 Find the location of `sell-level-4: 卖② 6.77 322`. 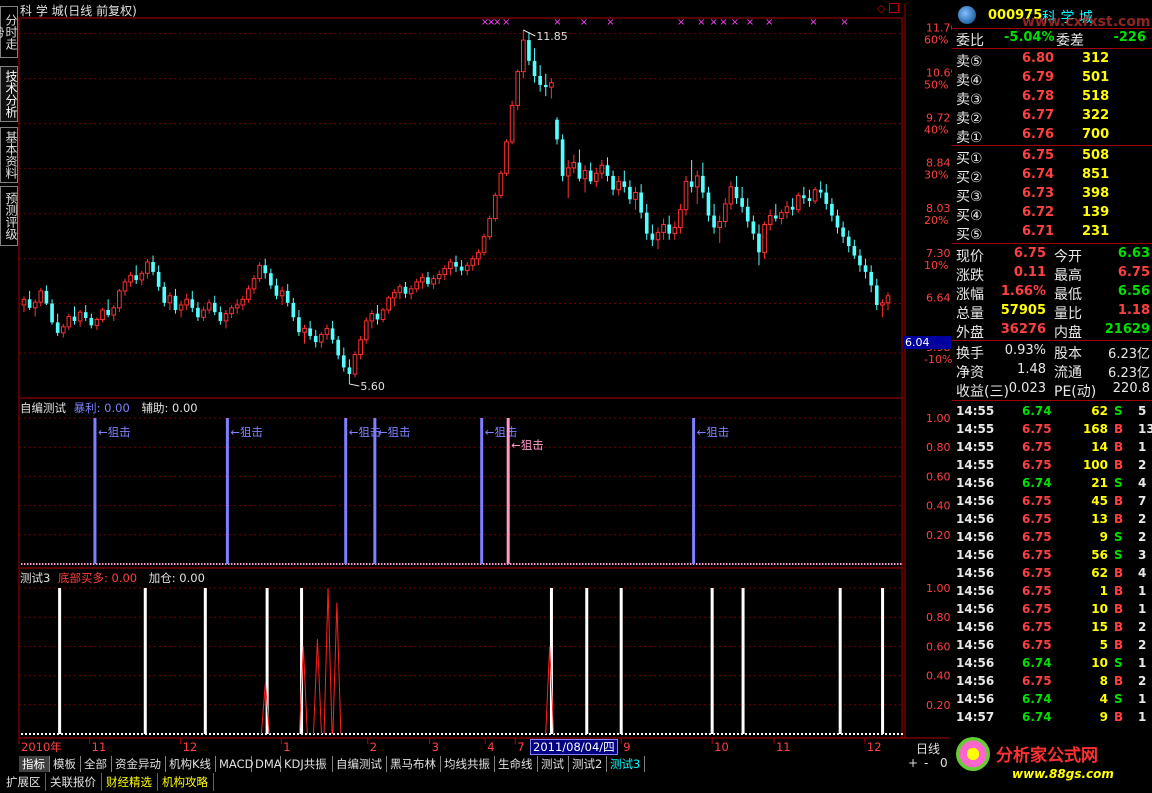

sell-level-4: 卖② 6.77 322 is located at coordinates (1052, 117).